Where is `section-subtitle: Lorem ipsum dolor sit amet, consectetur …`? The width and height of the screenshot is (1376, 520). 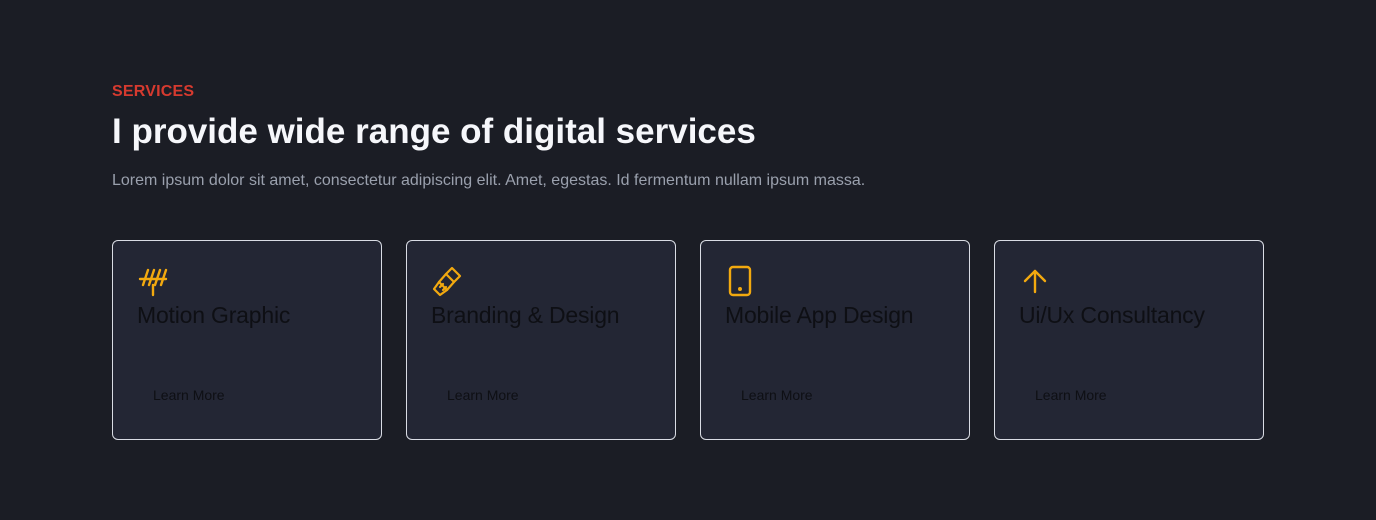 section-subtitle: Lorem ipsum dolor sit amet, consectetur … is located at coordinates (489, 180).